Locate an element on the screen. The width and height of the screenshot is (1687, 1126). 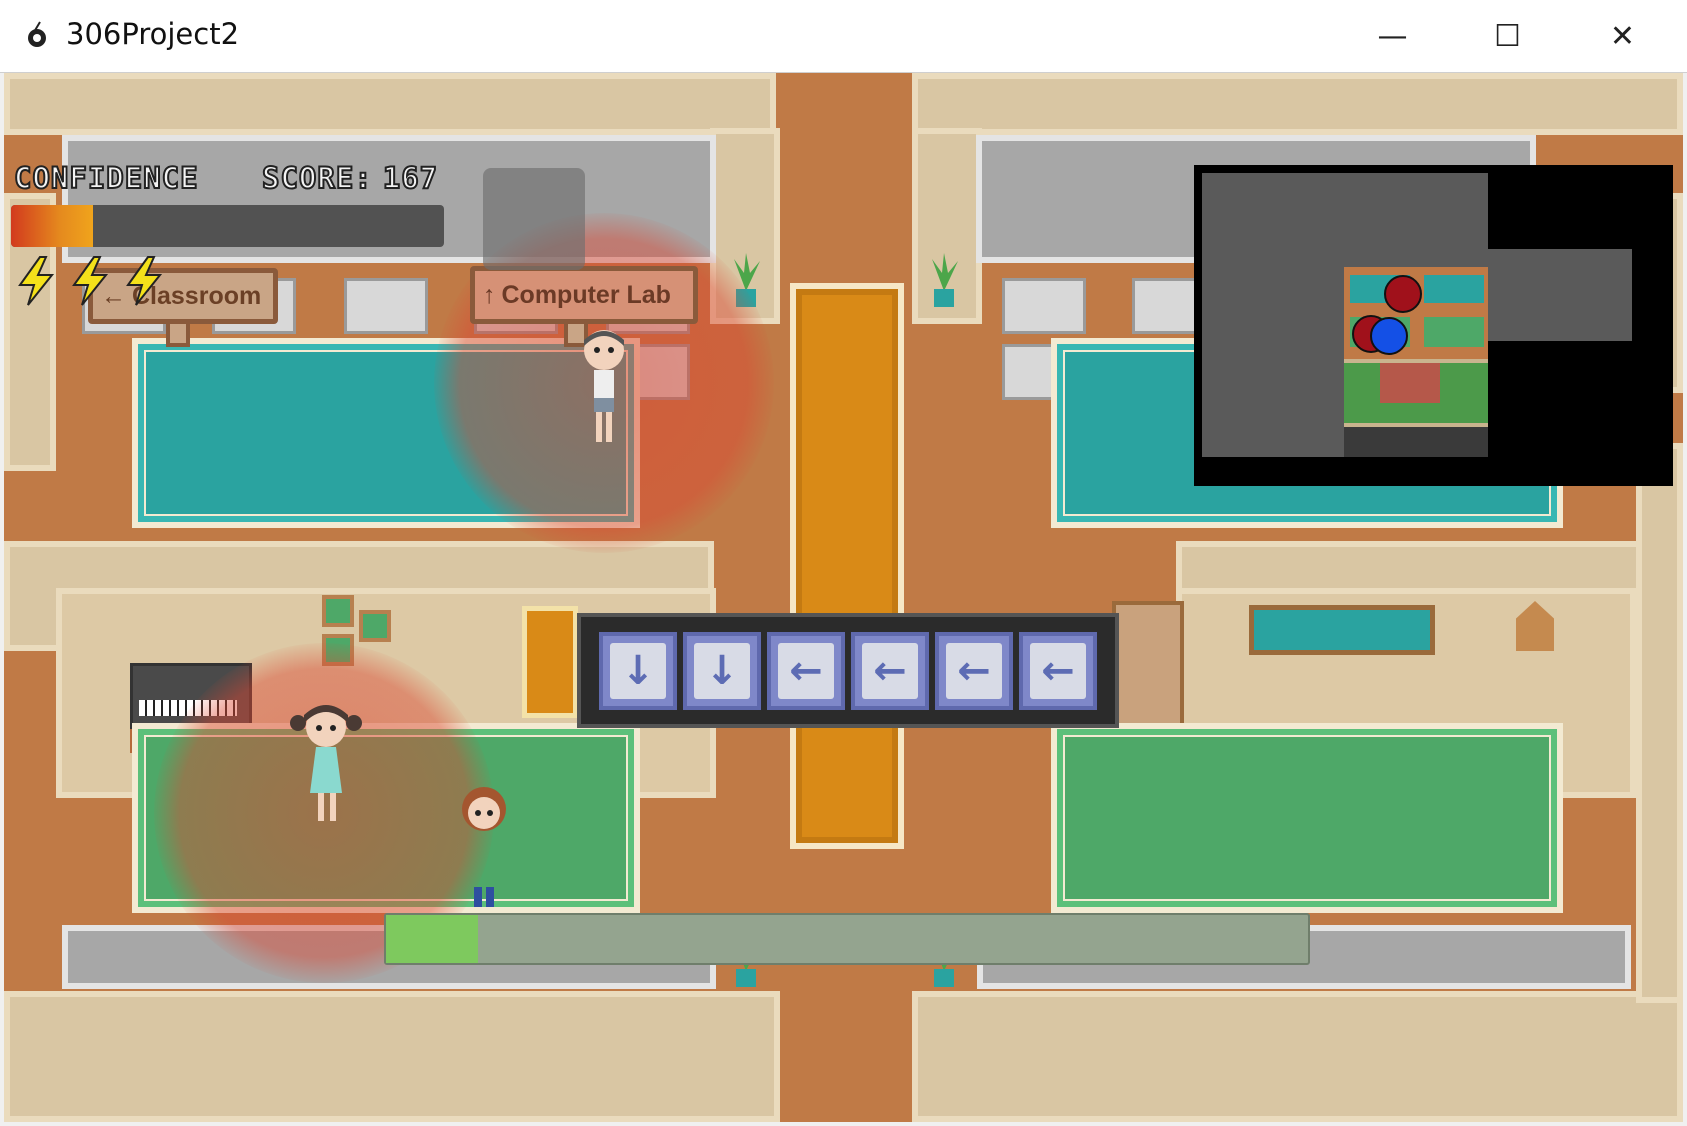
arrow-key-1: ↓ is located at coordinates (638, 670).